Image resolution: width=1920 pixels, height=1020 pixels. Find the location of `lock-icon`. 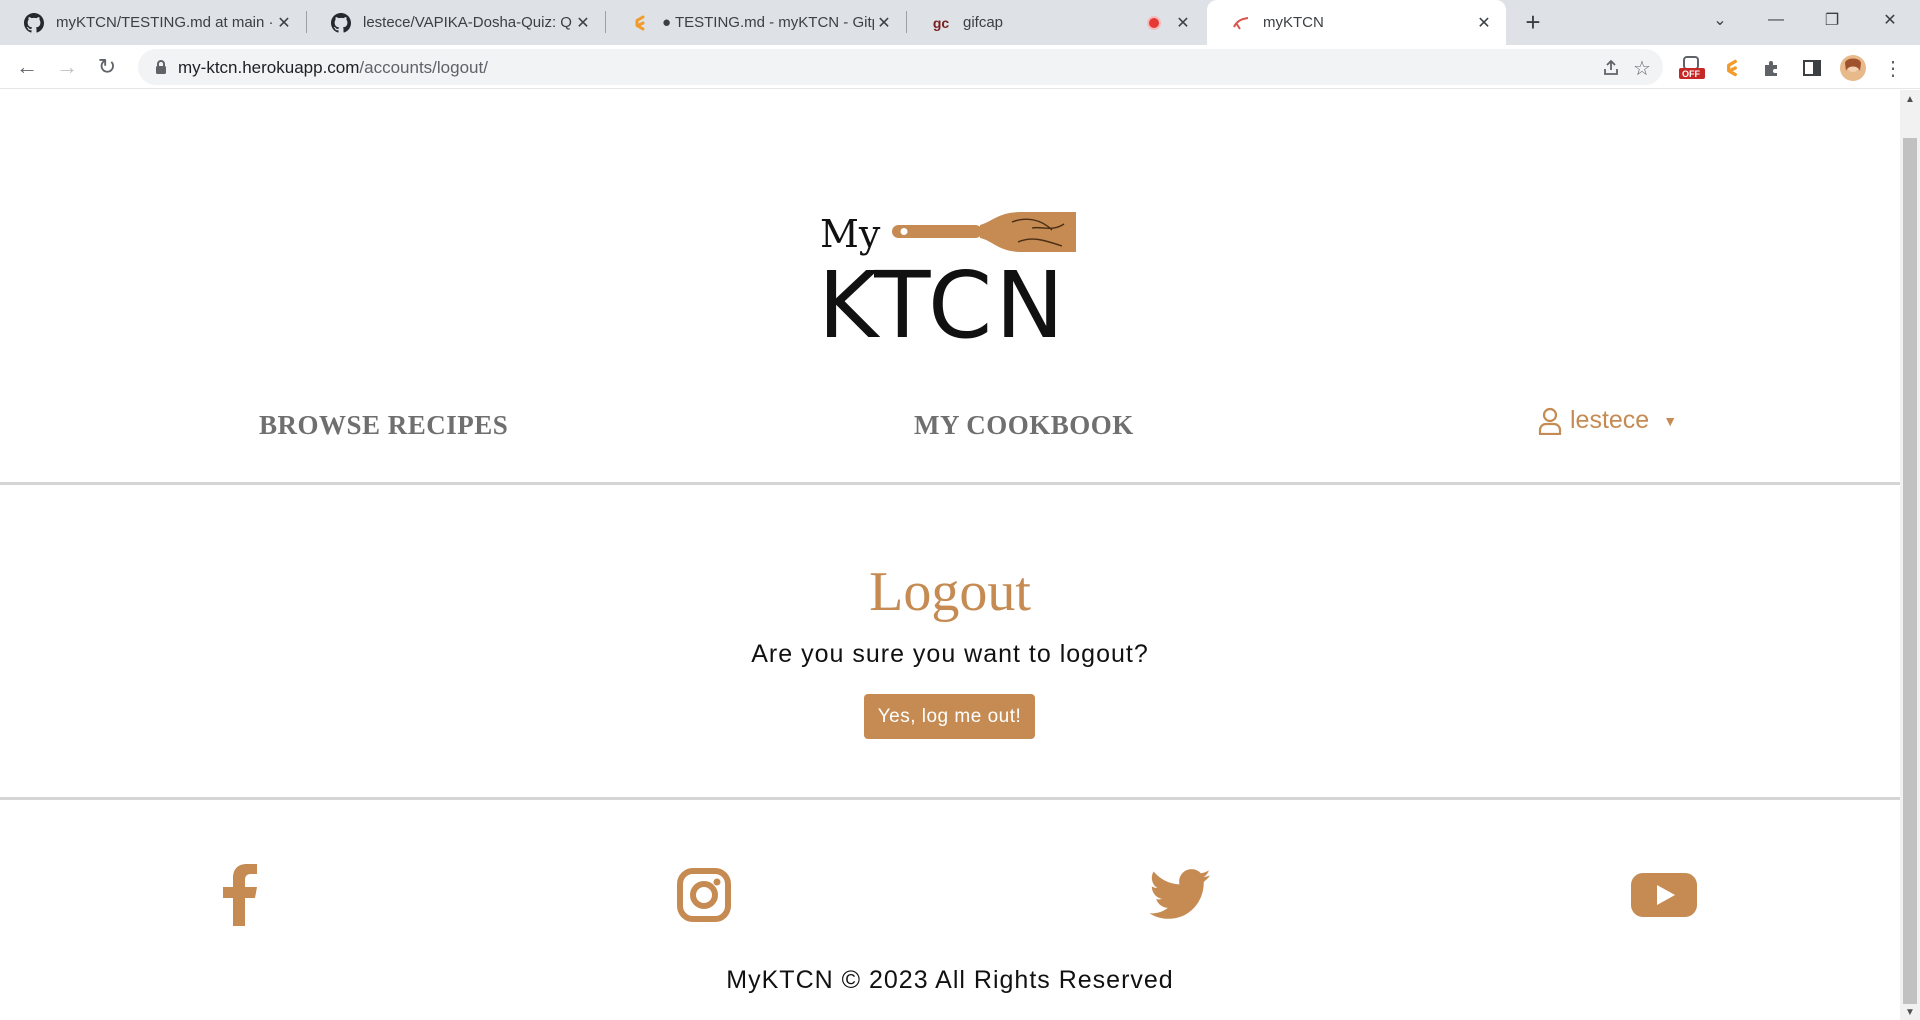

lock-icon is located at coordinates (161, 67).